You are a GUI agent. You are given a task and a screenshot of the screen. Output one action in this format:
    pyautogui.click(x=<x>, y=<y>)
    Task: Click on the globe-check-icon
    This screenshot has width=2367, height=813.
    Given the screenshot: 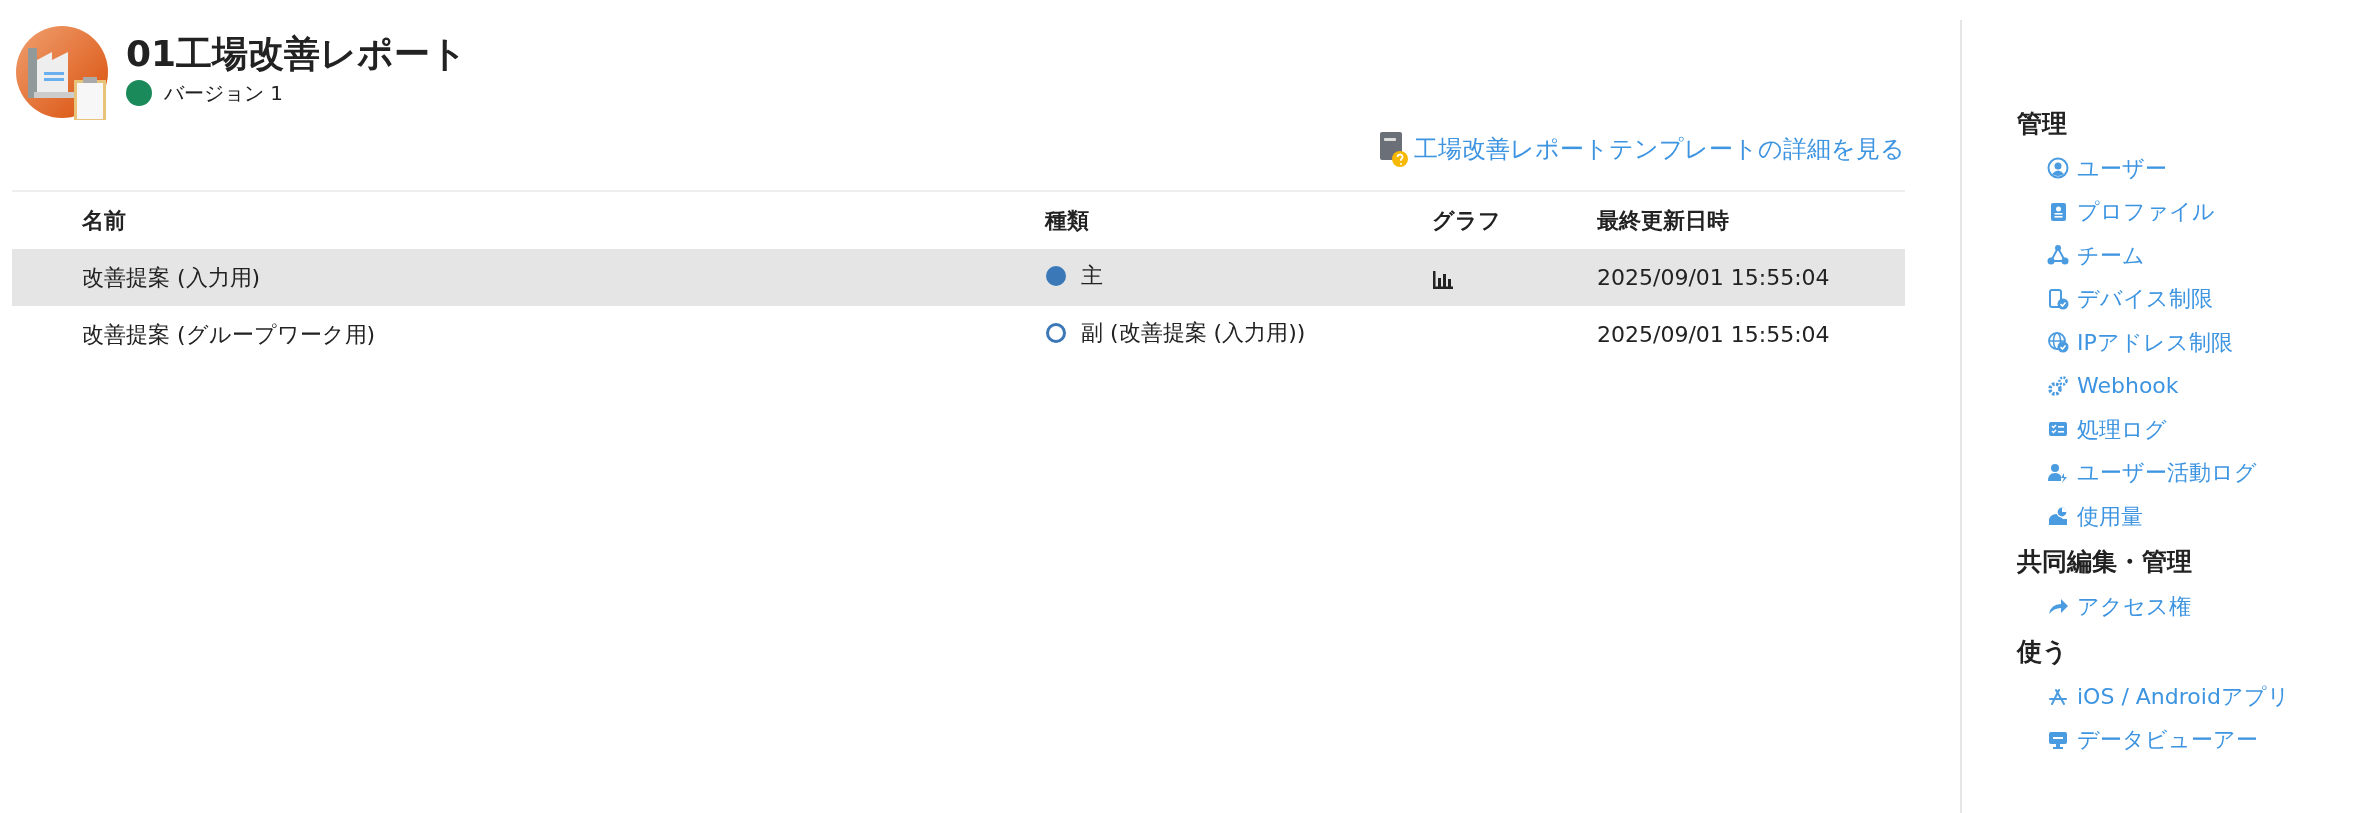 What is the action you would take?
    pyautogui.click(x=2058, y=342)
    